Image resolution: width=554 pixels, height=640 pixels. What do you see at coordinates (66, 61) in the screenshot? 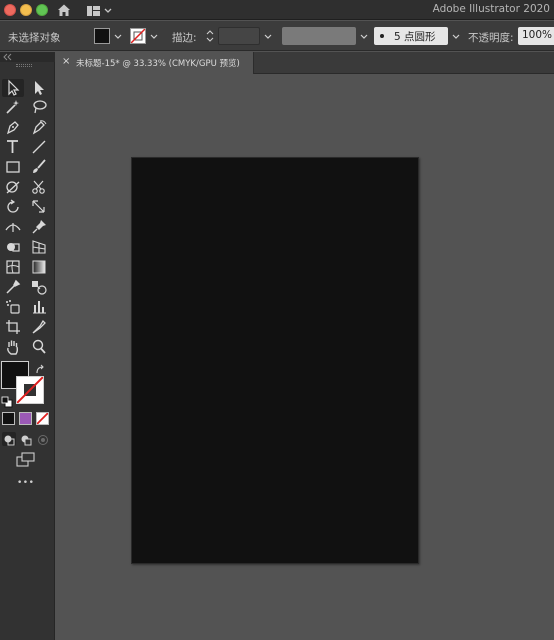
I see `close-tab-icon: ×` at bounding box center [66, 61].